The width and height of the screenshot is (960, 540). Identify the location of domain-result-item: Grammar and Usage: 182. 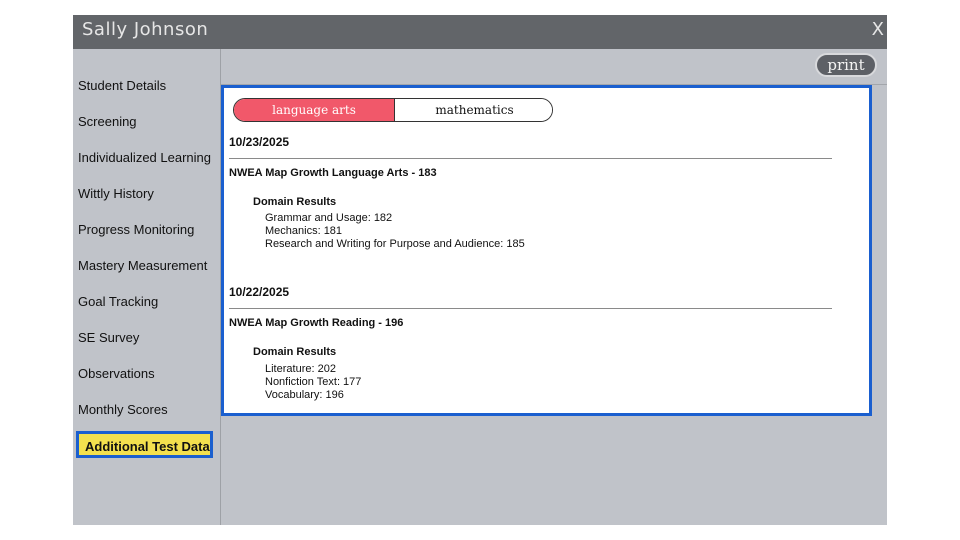
(329, 218).